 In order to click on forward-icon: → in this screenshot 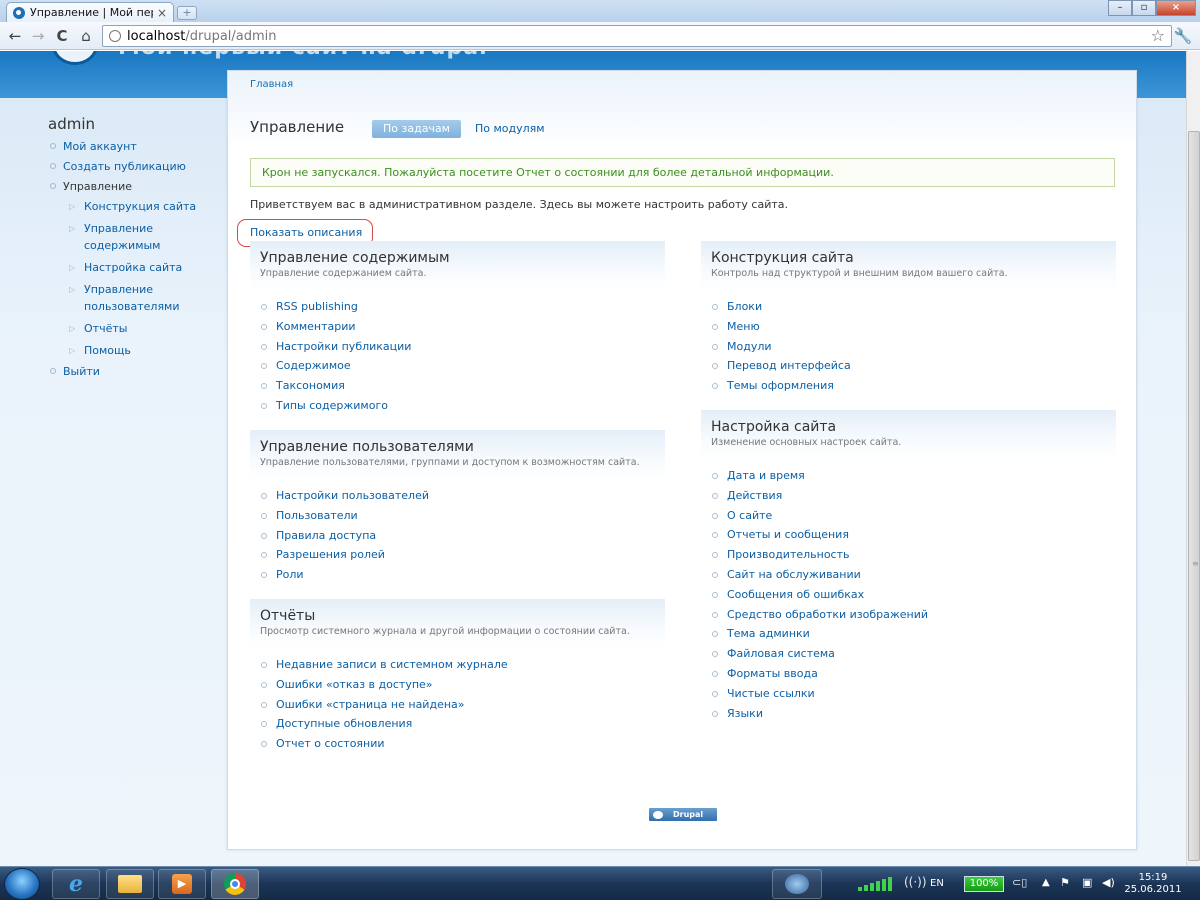, I will do `click(38, 36)`.